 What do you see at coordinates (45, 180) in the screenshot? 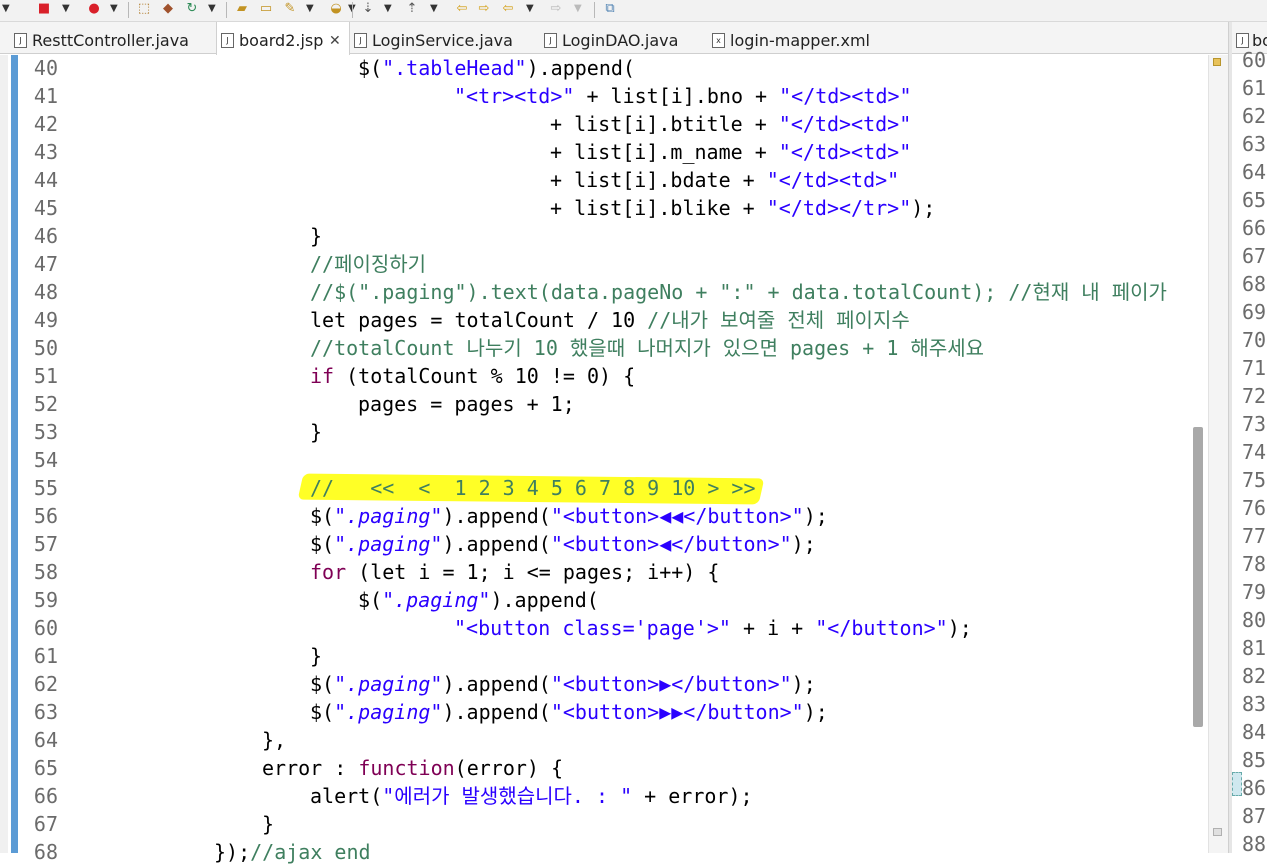
I see `line-number: 44` at bounding box center [45, 180].